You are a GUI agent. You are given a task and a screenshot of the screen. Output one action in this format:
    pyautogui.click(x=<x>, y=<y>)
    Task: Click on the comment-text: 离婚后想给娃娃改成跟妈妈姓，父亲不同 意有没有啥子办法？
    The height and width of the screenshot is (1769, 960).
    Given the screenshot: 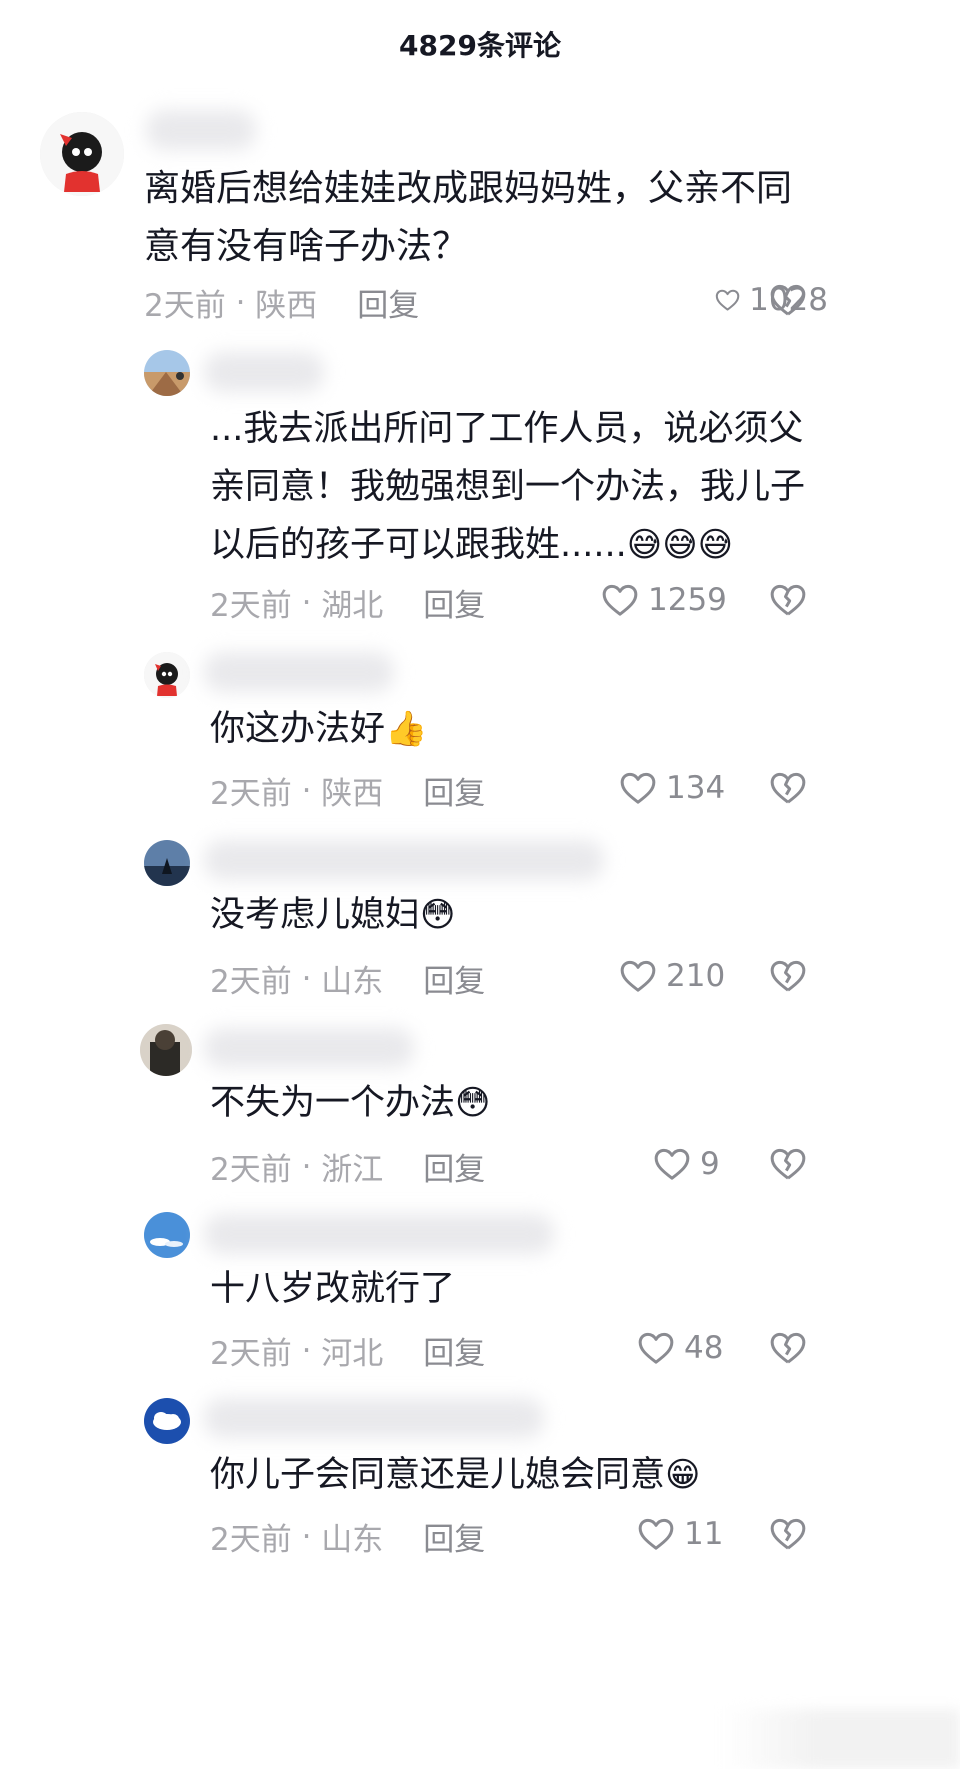 What is the action you would take?
    pyautogui.click(x=468, y=217)
    